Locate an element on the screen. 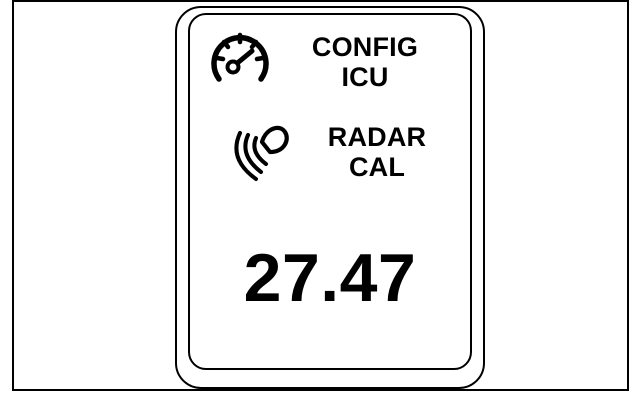 The width and height of the screenshot is (638, 396). radar-label-line2: CAL is located at coordinates (377, 167).